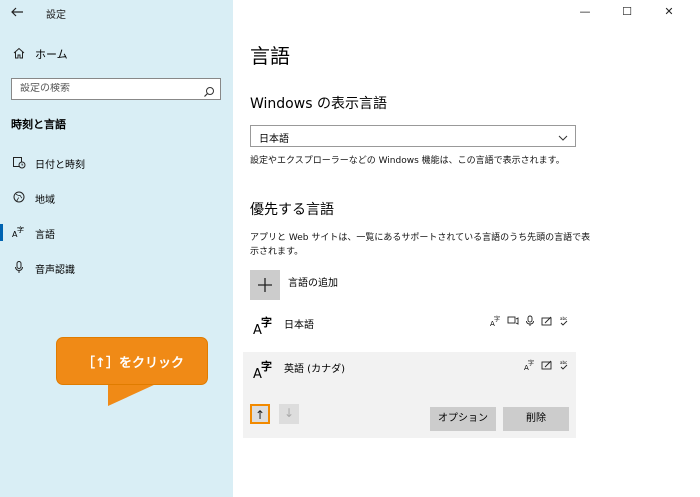 The image size is (700, 497). Describe the element at coordinates (292, 210) in the screenshot. I see `preferred-languages-heading: 優先する言語` at that location.